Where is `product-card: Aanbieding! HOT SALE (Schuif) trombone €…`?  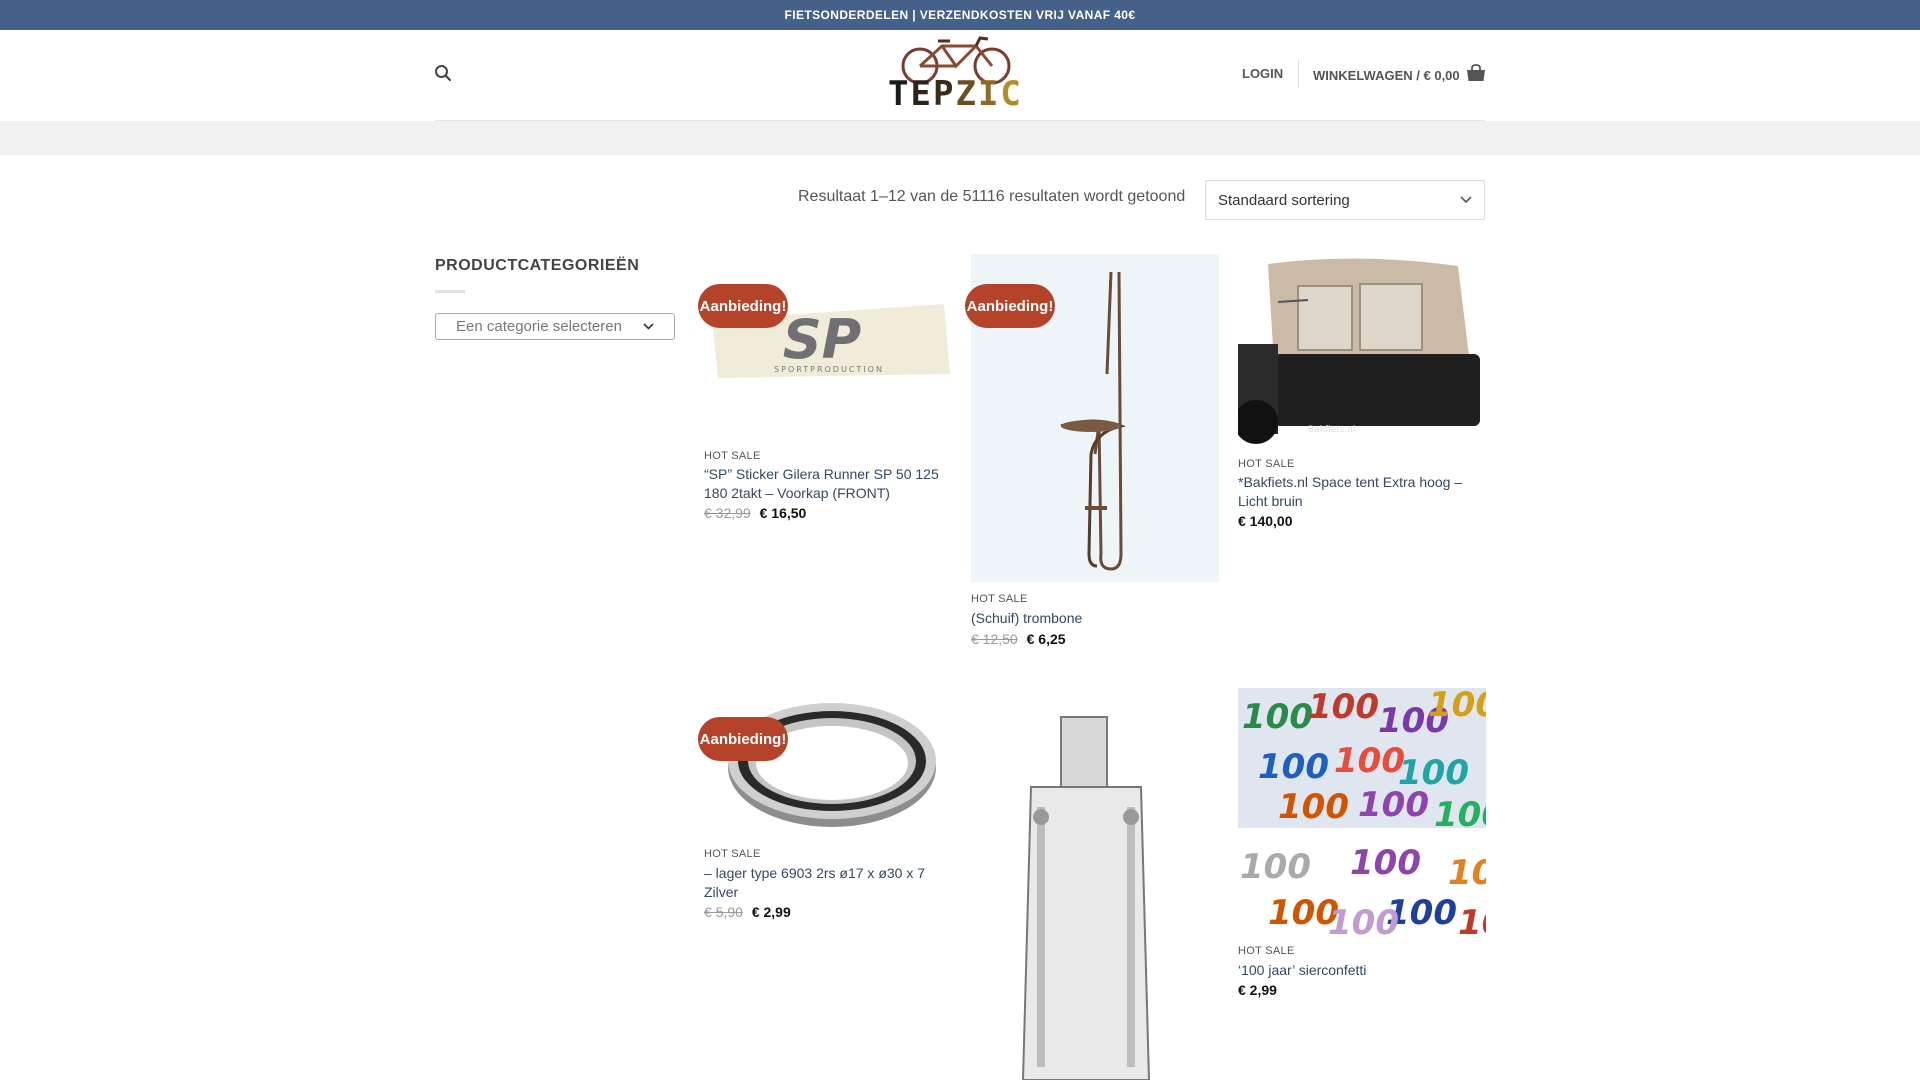 product-card: Aanbieding! HOT SALE (Schuif) trombone €… is located at coordinates (1092, 454).